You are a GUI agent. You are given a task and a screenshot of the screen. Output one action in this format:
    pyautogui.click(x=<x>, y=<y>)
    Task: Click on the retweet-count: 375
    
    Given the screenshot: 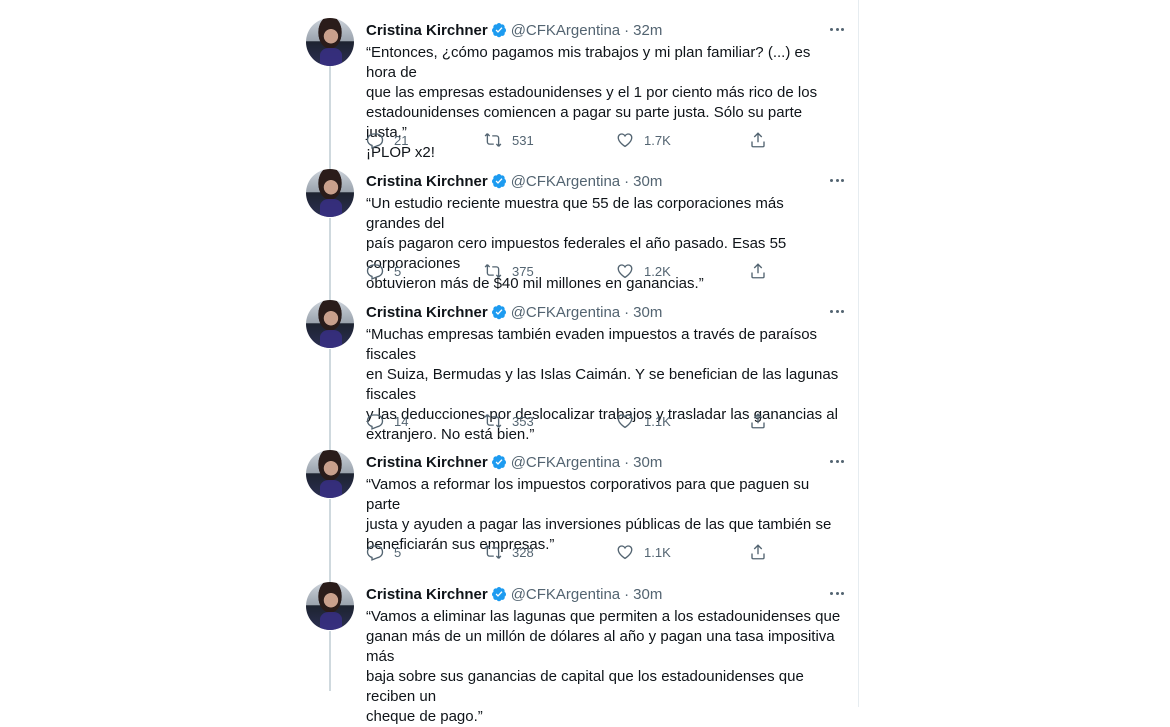 What is the action you would take?
    pyautogui.click(x=523, y=271)
    